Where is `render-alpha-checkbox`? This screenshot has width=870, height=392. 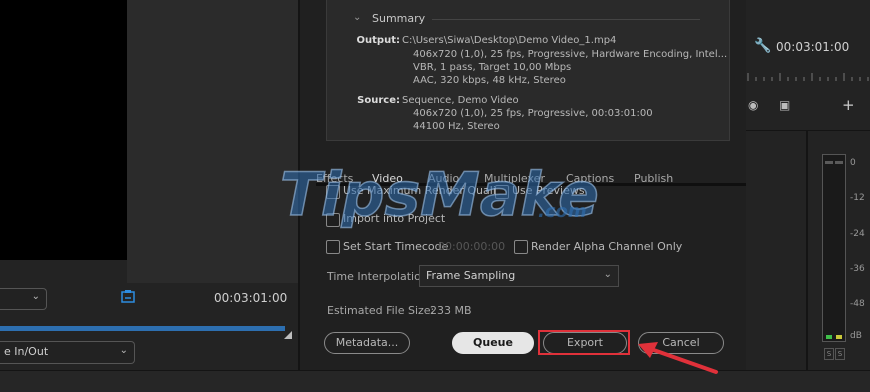
render-alpha-checkbox is located at coordinates (521, 247).